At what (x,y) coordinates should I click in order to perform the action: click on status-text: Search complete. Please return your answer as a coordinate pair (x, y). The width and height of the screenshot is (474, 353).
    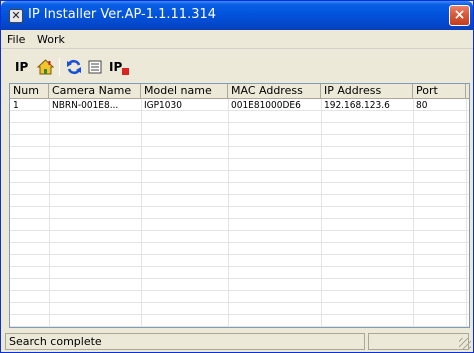
    Looking at the image, I should click on (185, 341).